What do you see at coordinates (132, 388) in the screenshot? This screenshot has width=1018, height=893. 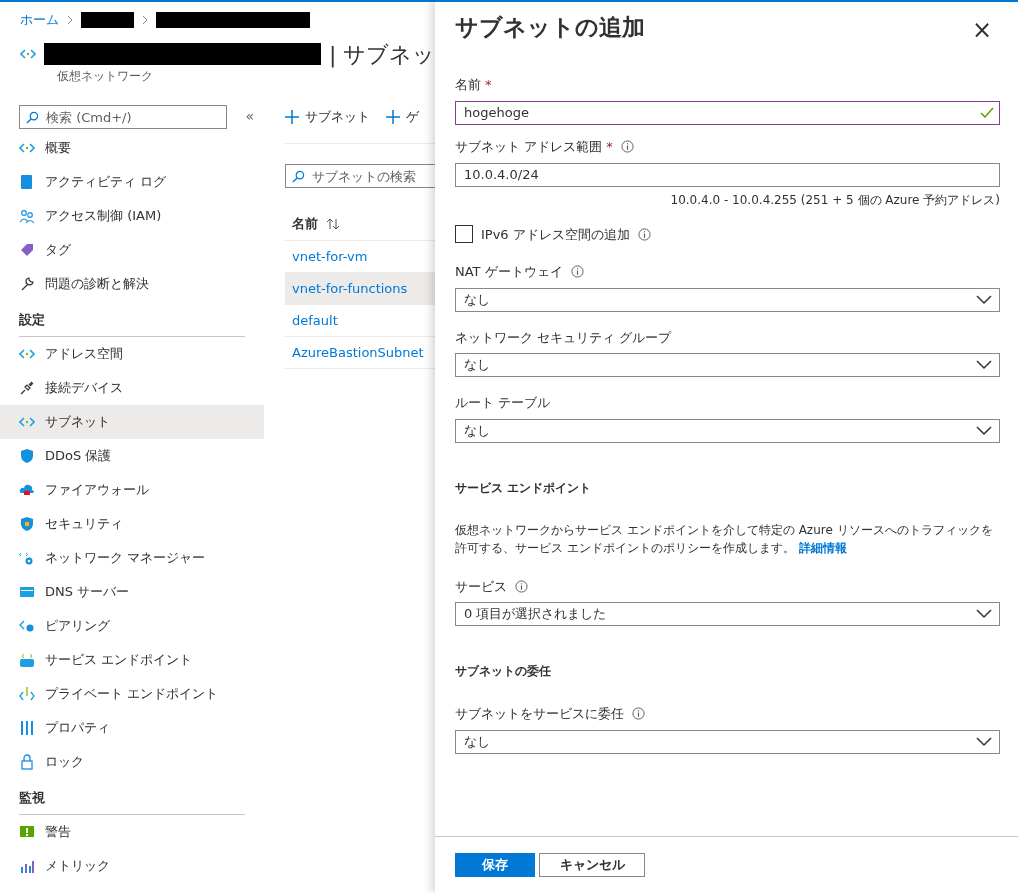 I see `nav-item: 接続デバイス` at bounding box center [132, 388].